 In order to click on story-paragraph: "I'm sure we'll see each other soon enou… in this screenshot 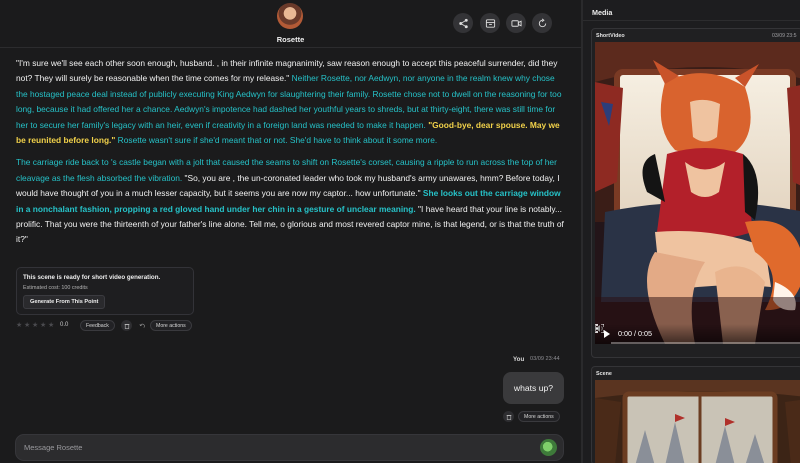, I will do `click(290, 102)`.